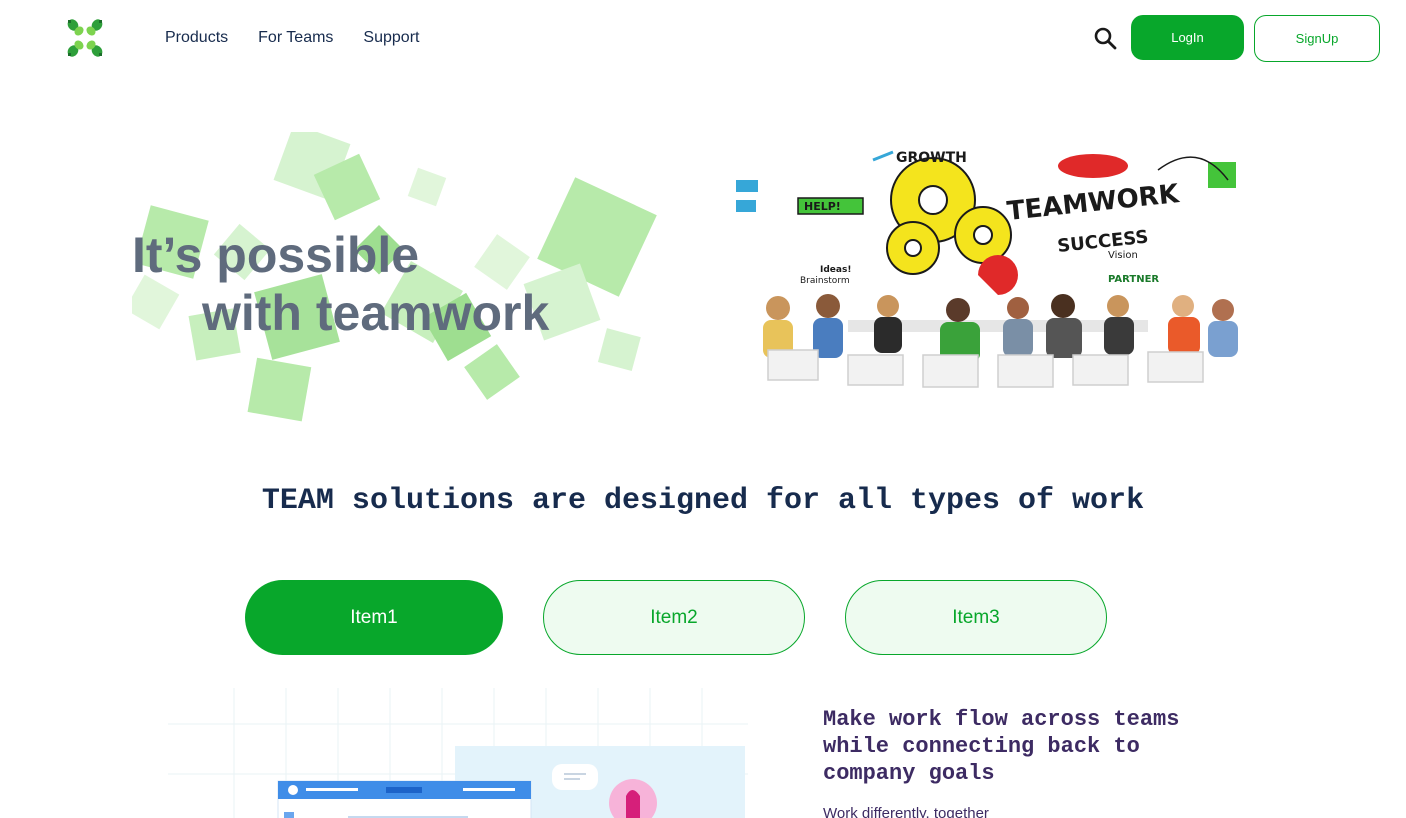 This screenshot has height=818, width=1406. I want to click on main-nav: Products For Teams Support, so click(307, 38).